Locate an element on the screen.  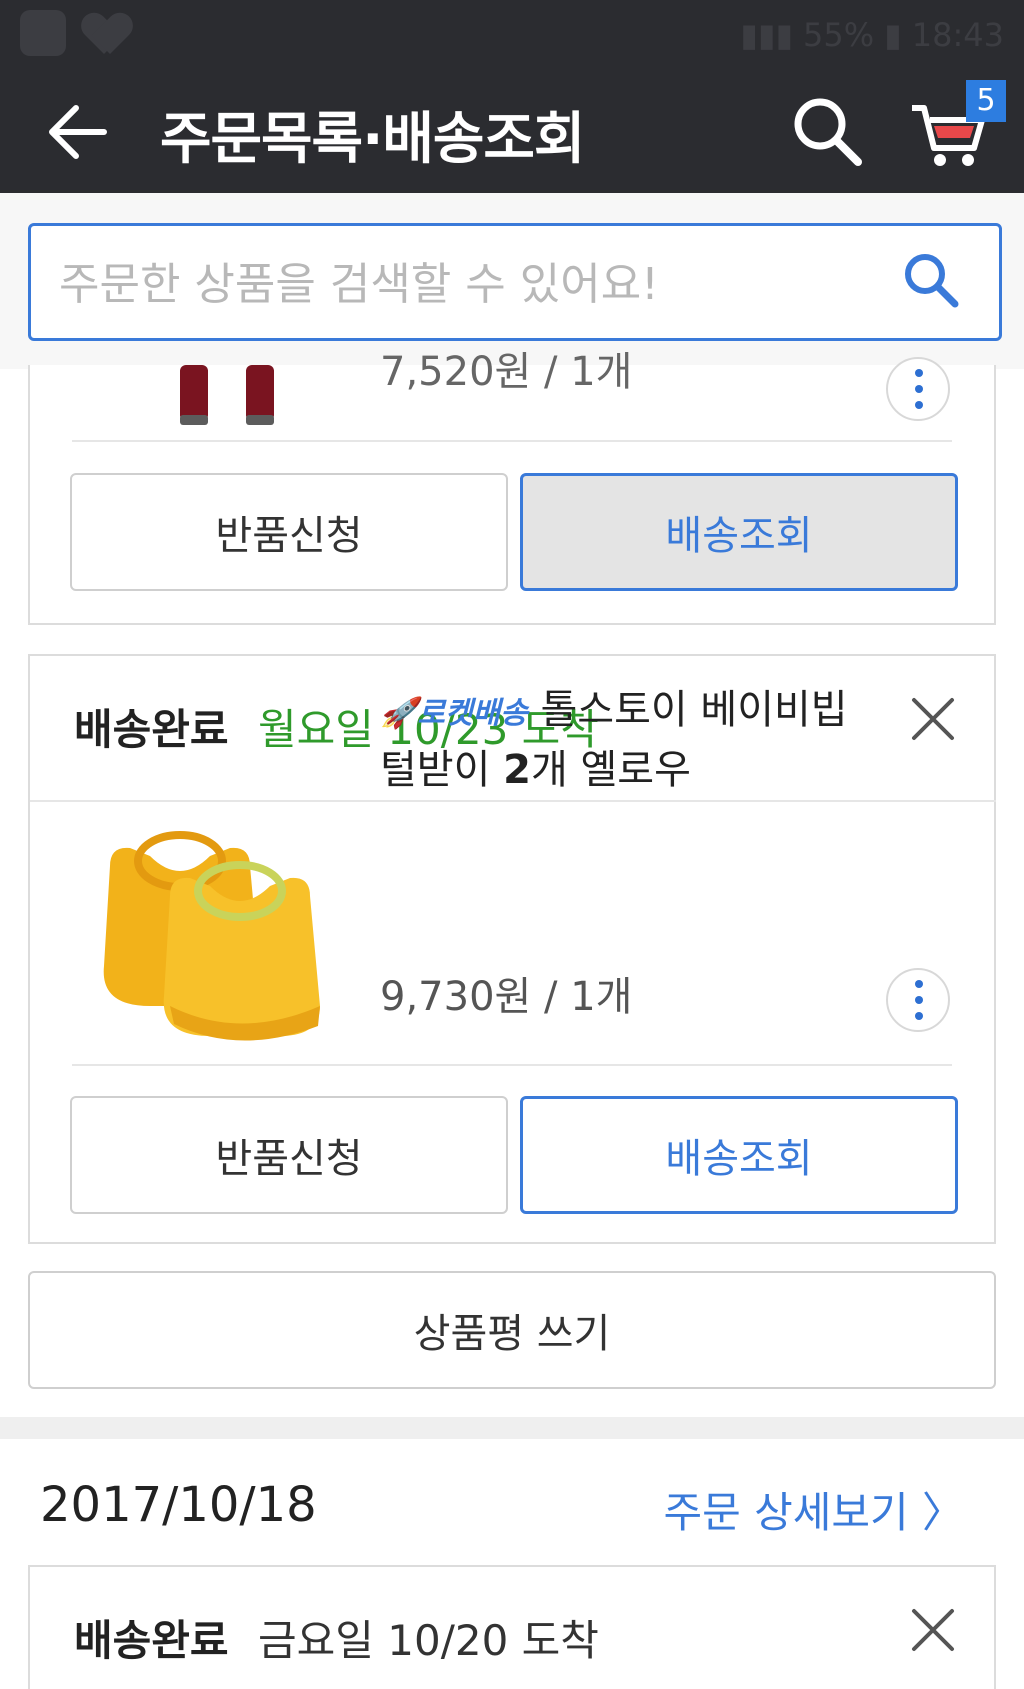
order-date: 2017/10/18 is located at coordinates (178, 1505).